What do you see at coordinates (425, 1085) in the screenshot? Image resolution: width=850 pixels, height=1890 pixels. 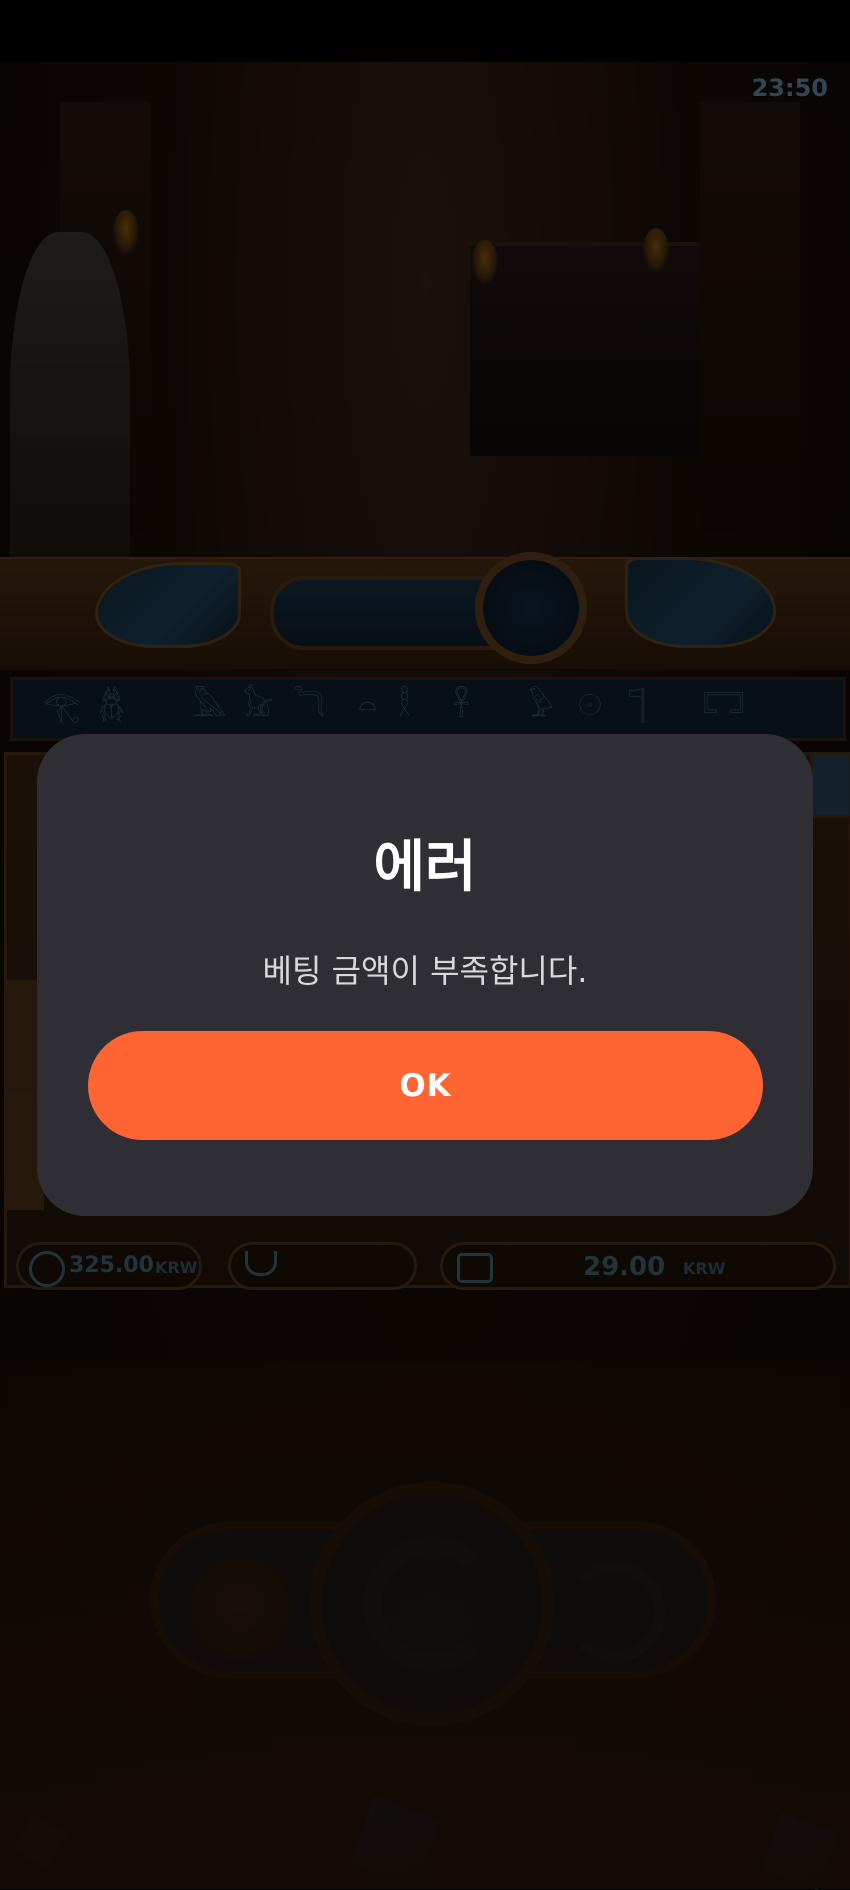 I see `ok-button: OK` at bounding box center [425, 1085].